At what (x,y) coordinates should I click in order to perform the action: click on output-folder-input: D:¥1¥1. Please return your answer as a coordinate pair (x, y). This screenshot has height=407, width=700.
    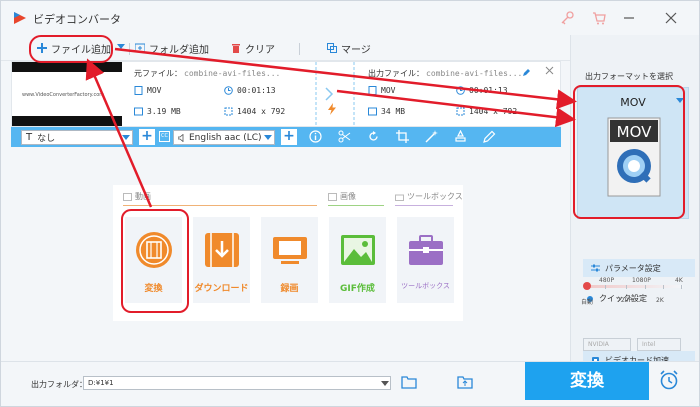
    Looking at the image, I should click on (237, 383).